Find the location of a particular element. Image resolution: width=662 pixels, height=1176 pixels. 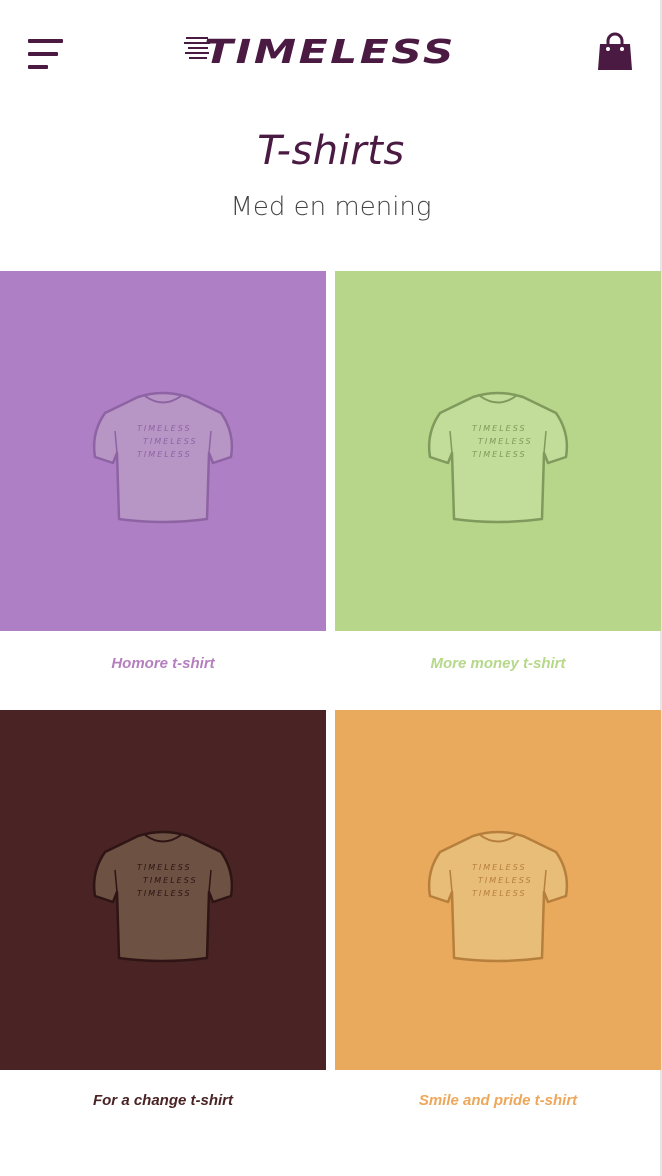

product-name-link: Smile and pride t-shirt is located at coordinates (498, 1100).